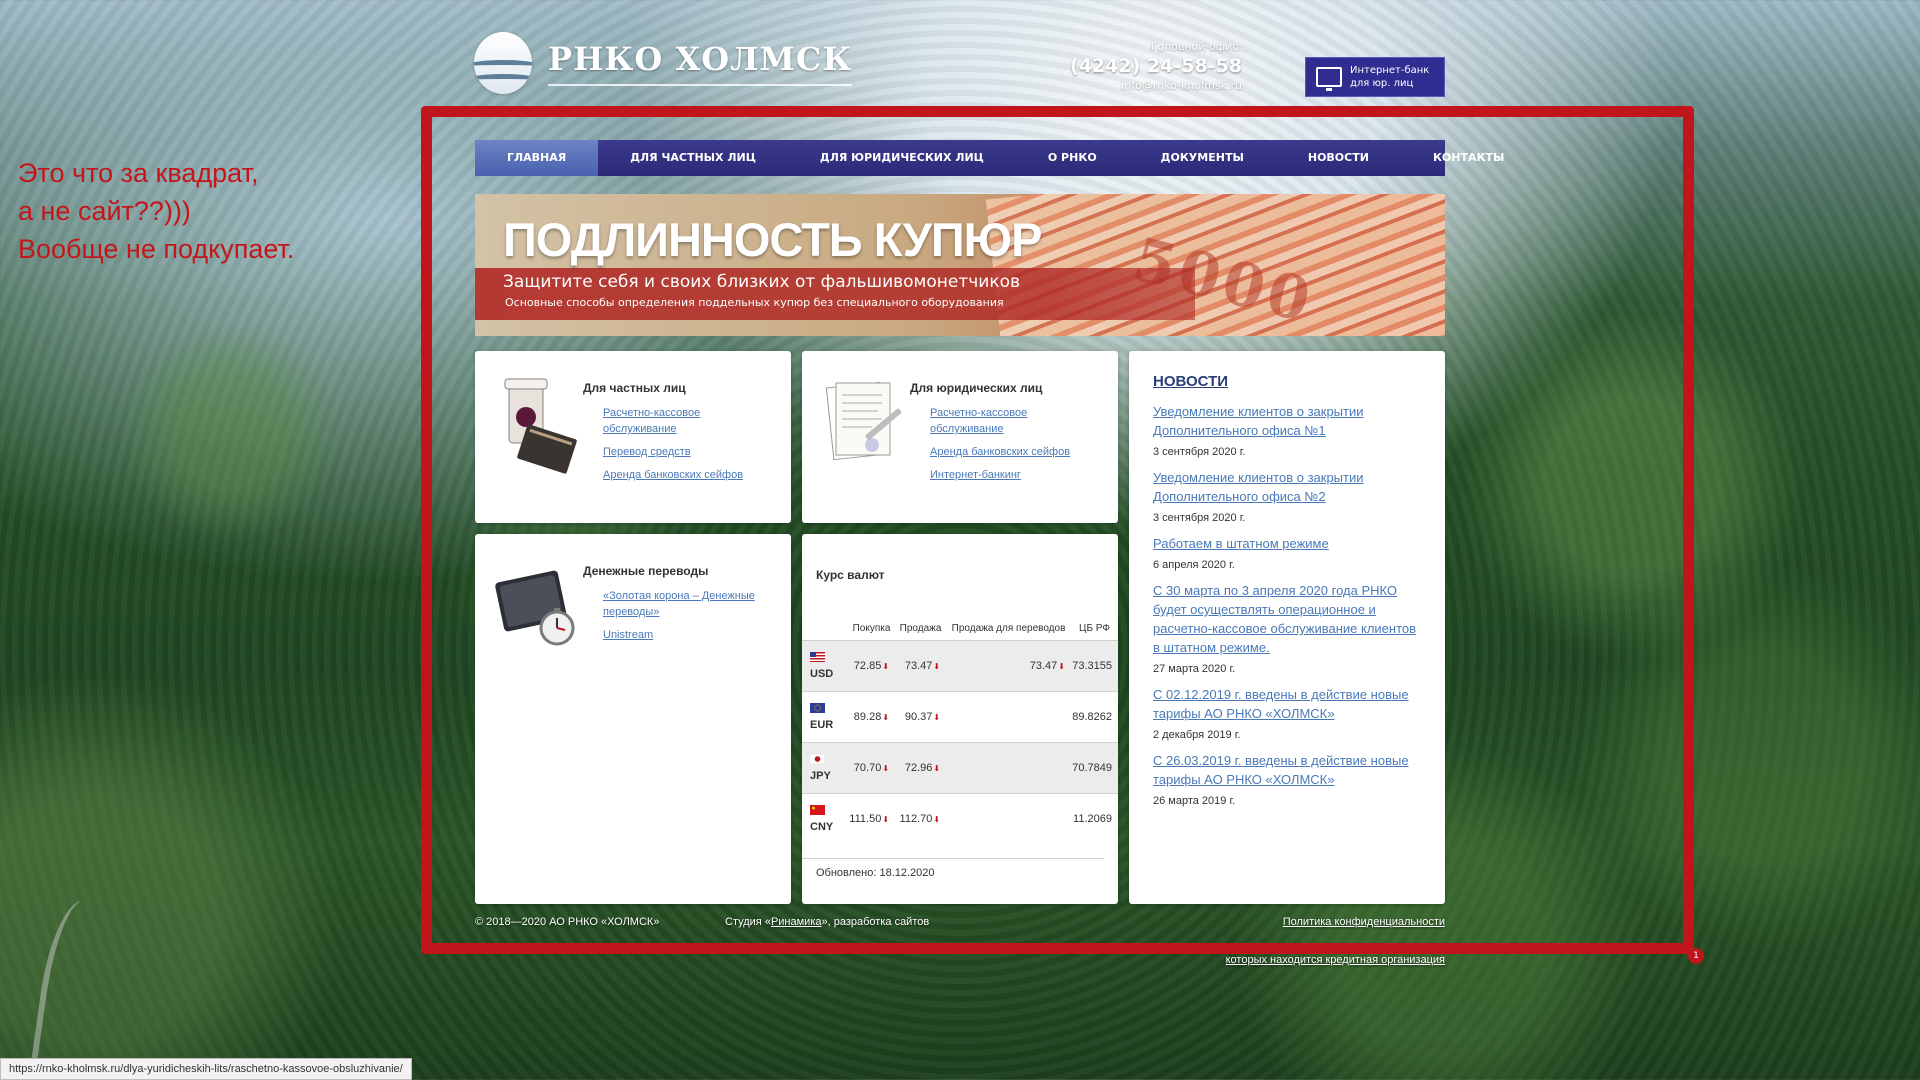  I want to click on ibank-label-line1: Интернет-банк, so click(1390, 70).